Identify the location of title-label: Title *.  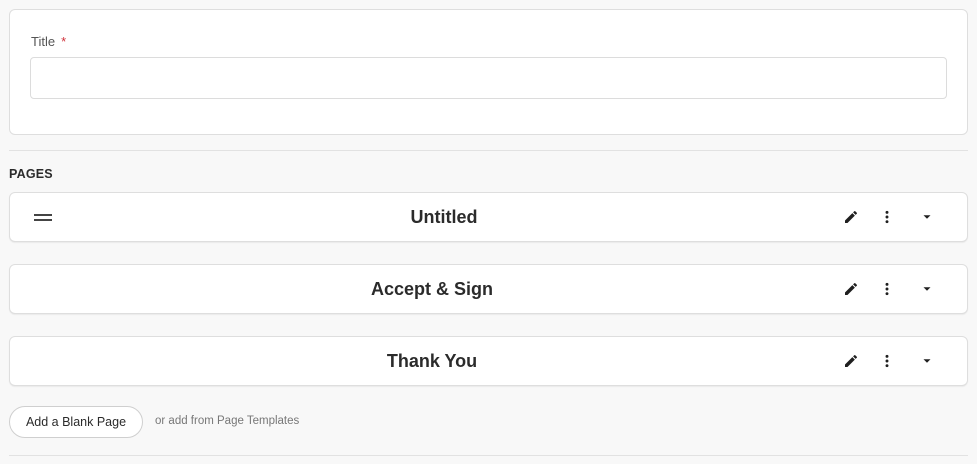
(49, 41).